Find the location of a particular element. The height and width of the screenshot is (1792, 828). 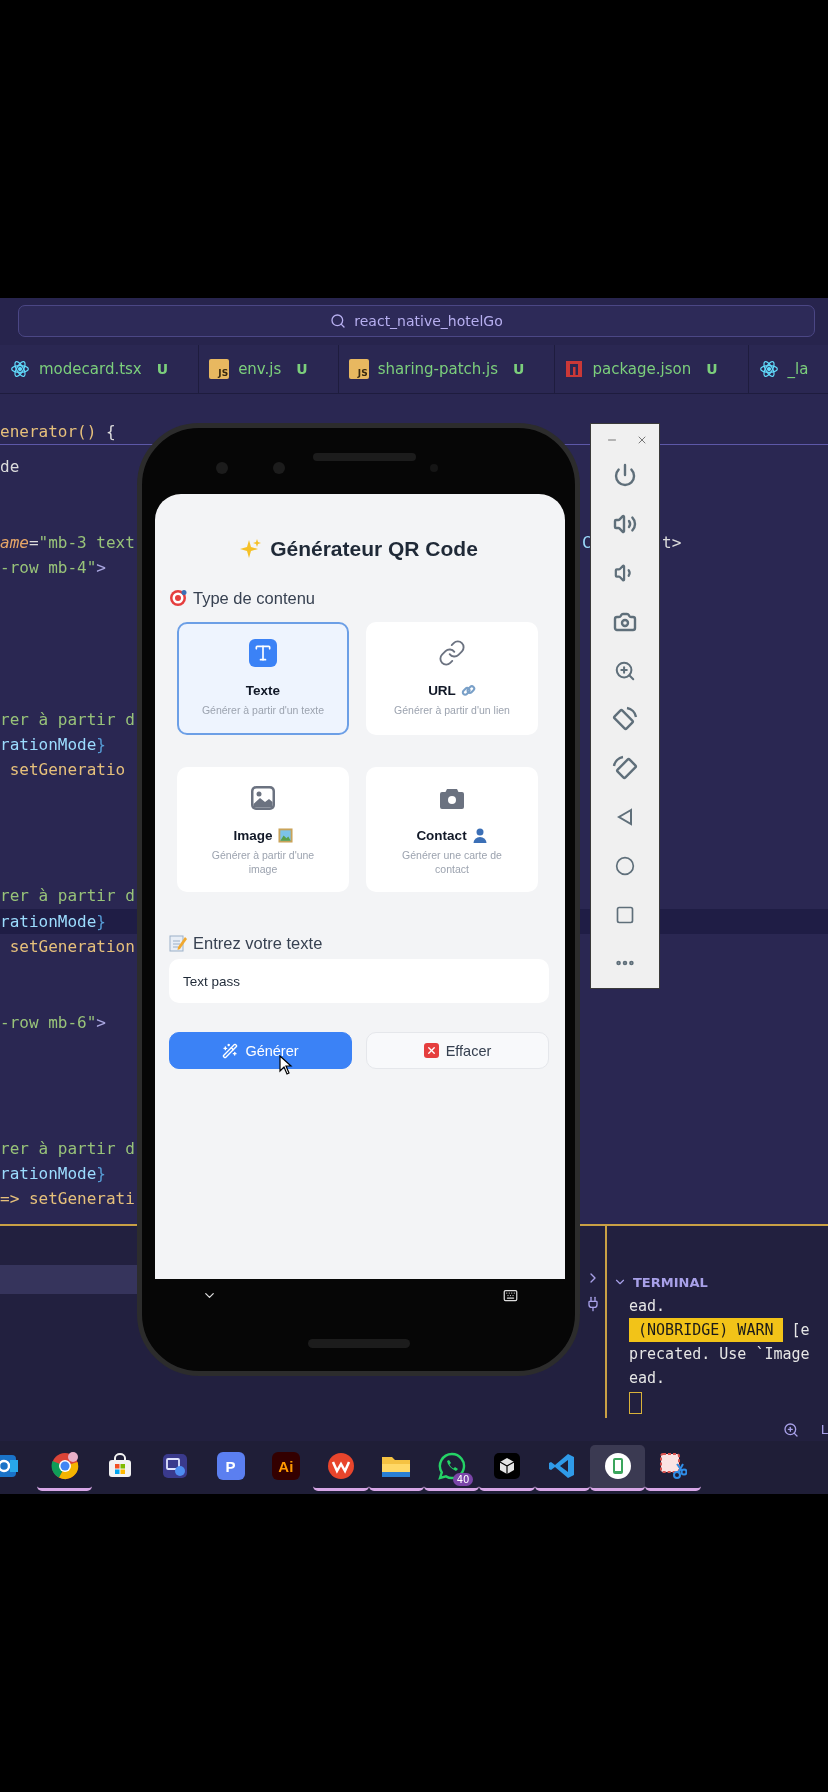

code-line: de is located at coordinates (10, 467).